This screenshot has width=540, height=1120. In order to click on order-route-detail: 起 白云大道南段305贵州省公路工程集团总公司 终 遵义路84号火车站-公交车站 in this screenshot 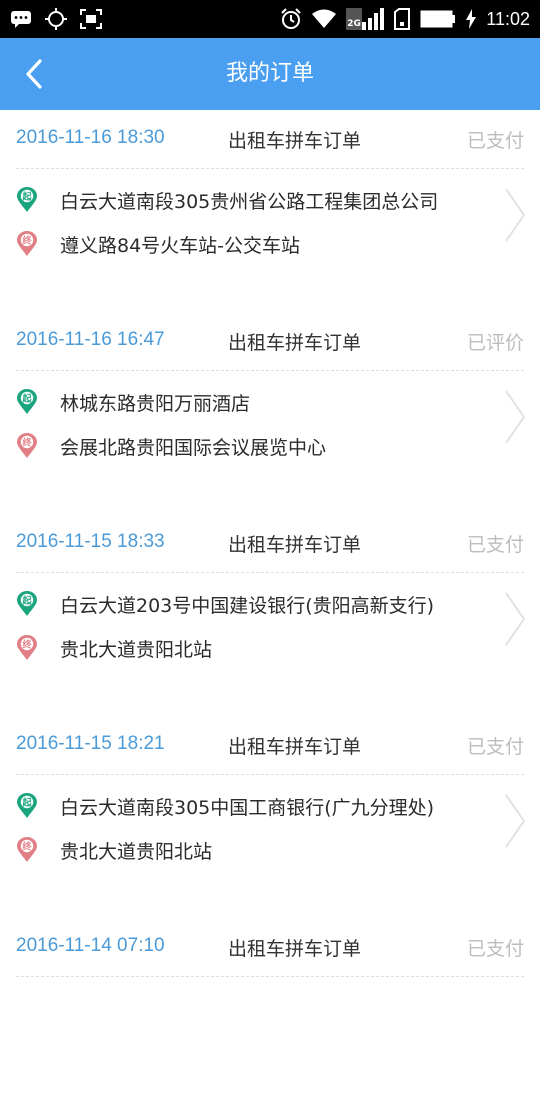, I will do `click(270, 228)`.